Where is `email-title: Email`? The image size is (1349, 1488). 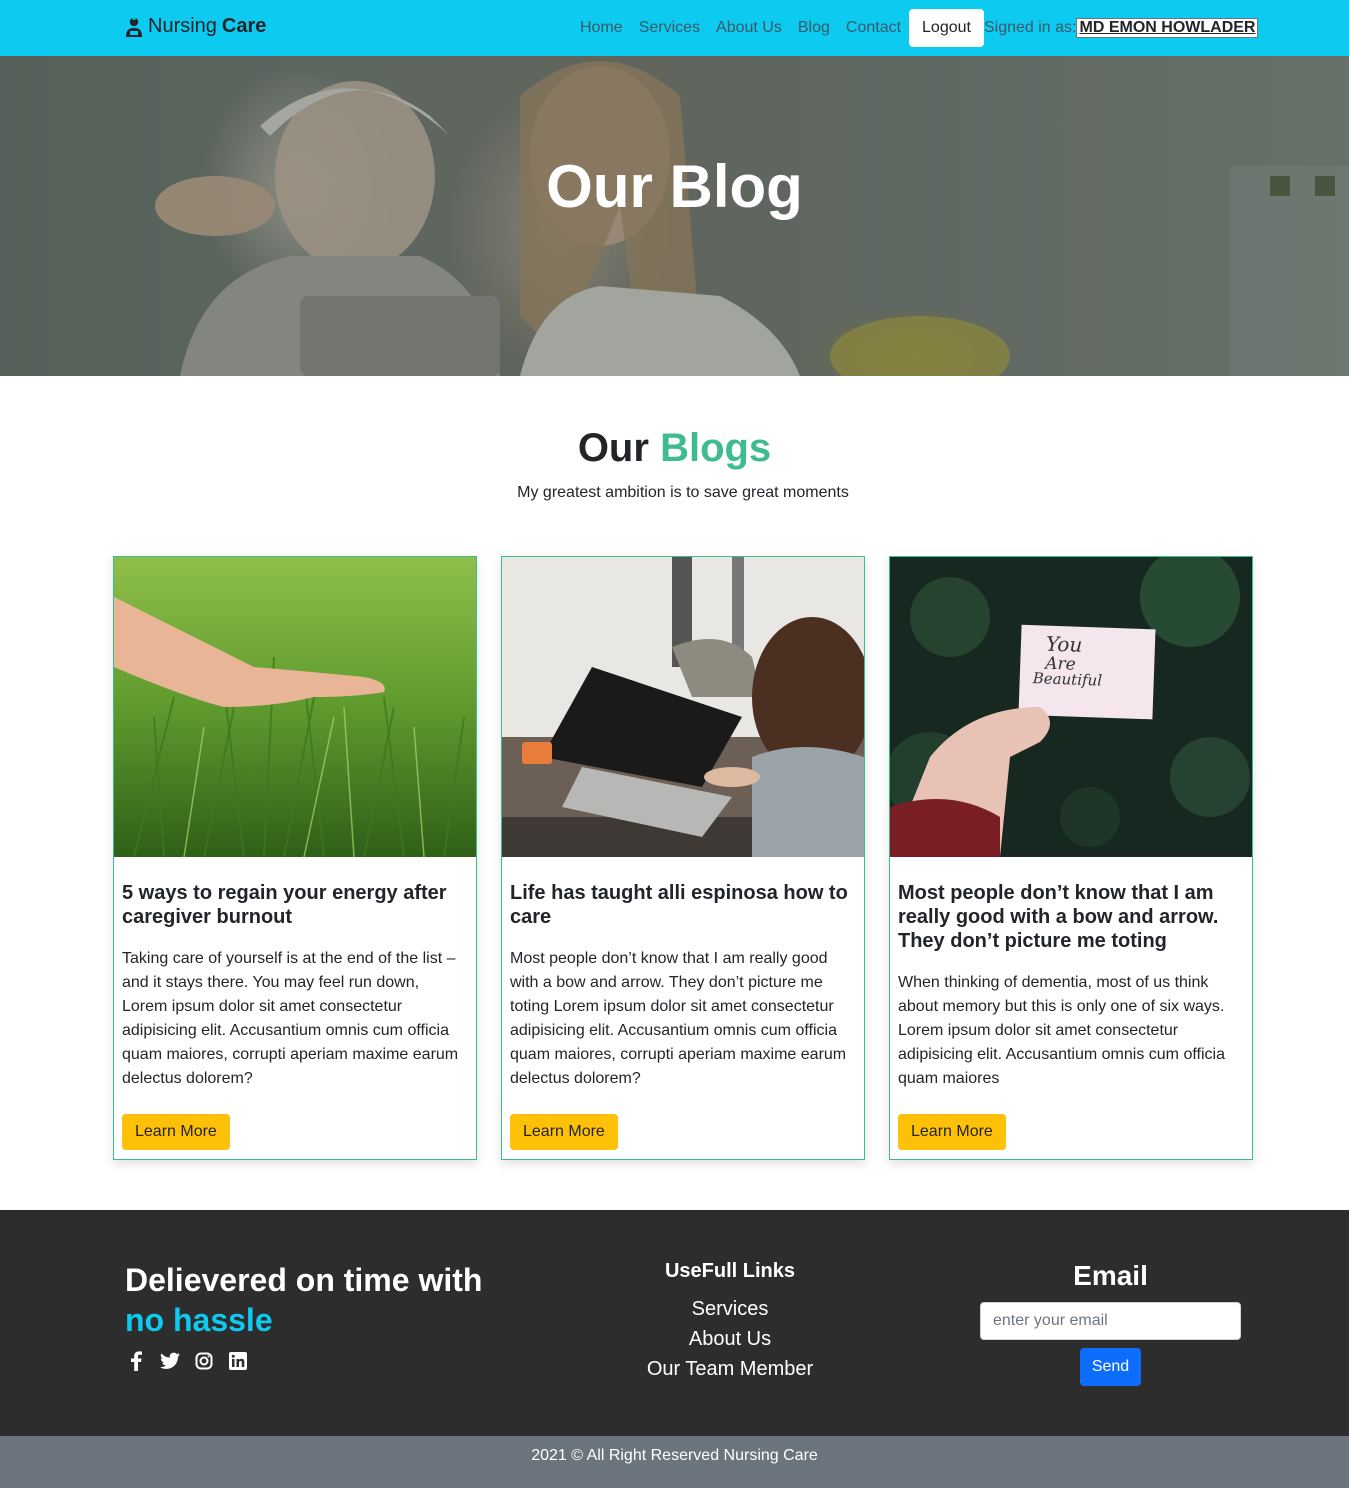 email-title: Email is located at coordinates (1110, 1275).